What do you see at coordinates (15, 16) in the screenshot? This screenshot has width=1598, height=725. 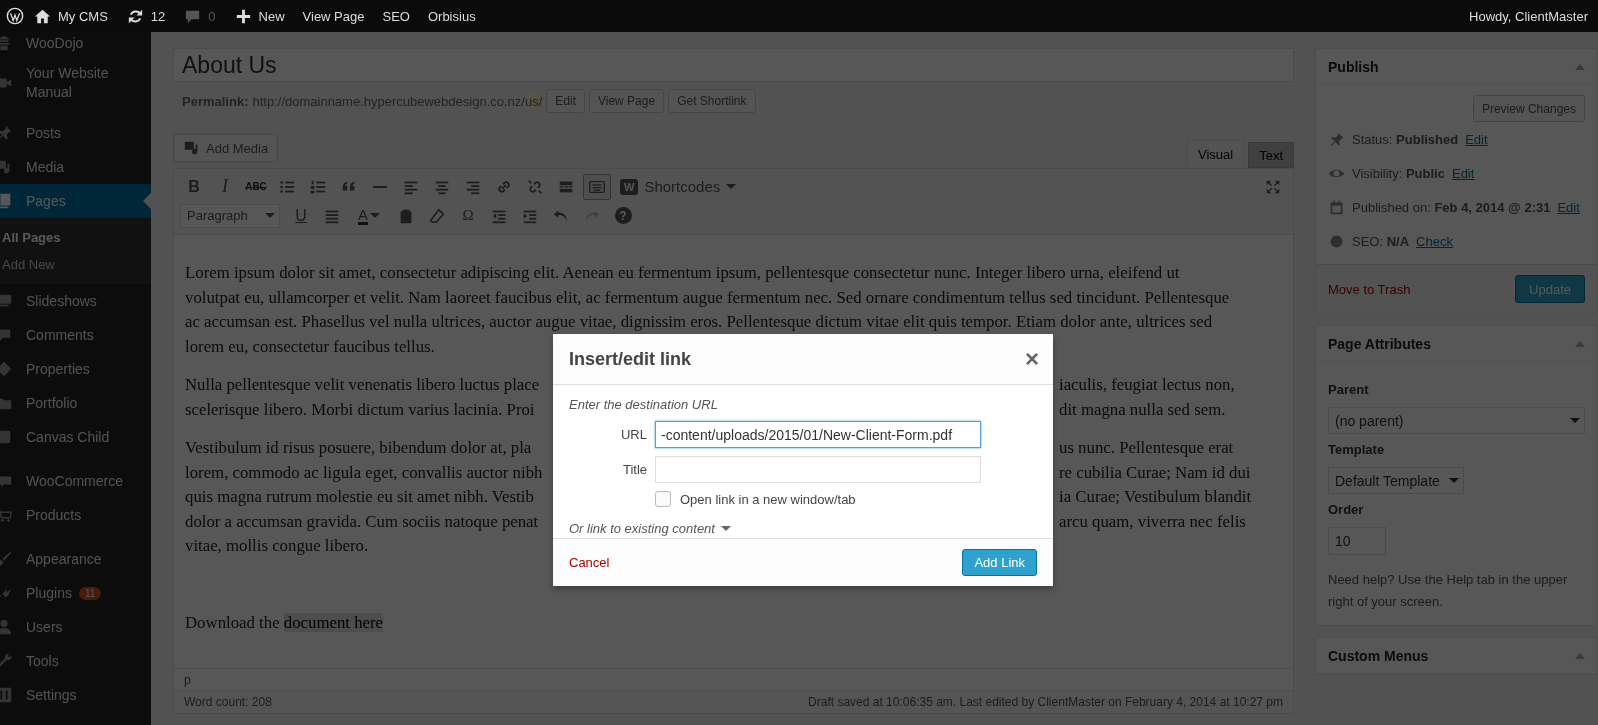 I see `logo-icon` at bounding box center [15, 16].